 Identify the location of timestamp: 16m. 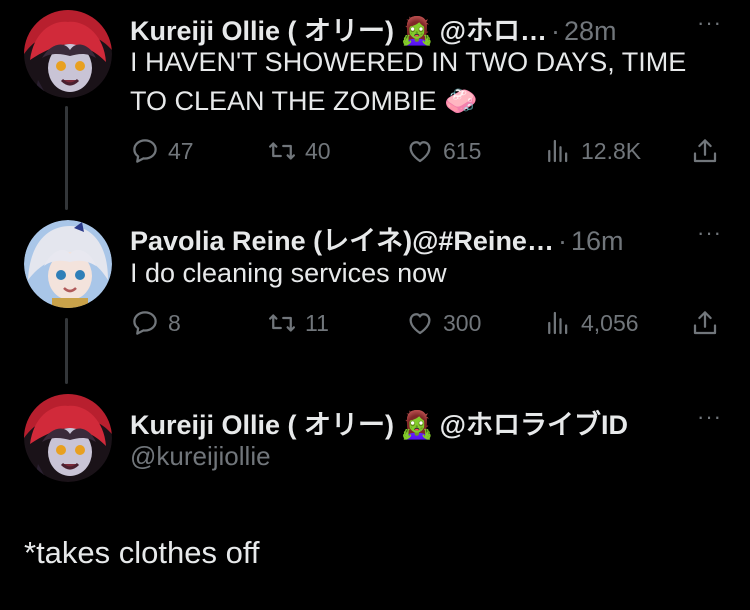
(597, 241).